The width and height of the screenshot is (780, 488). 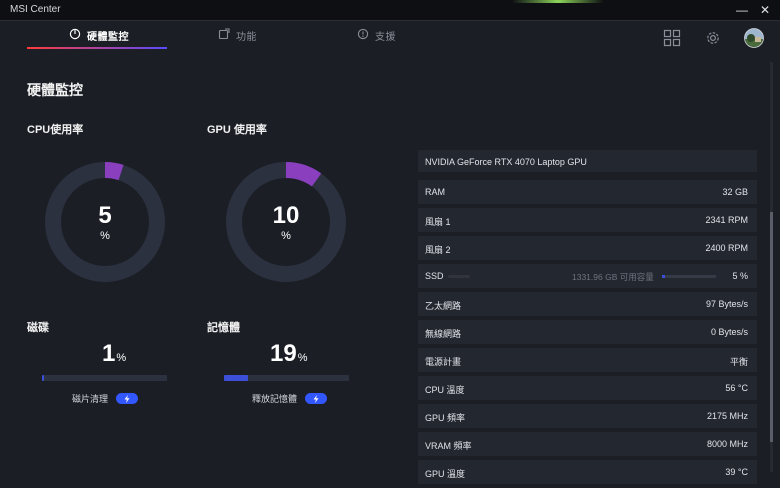 I want to click on stat-label: 電源計畫, so click(x=443, y=362).